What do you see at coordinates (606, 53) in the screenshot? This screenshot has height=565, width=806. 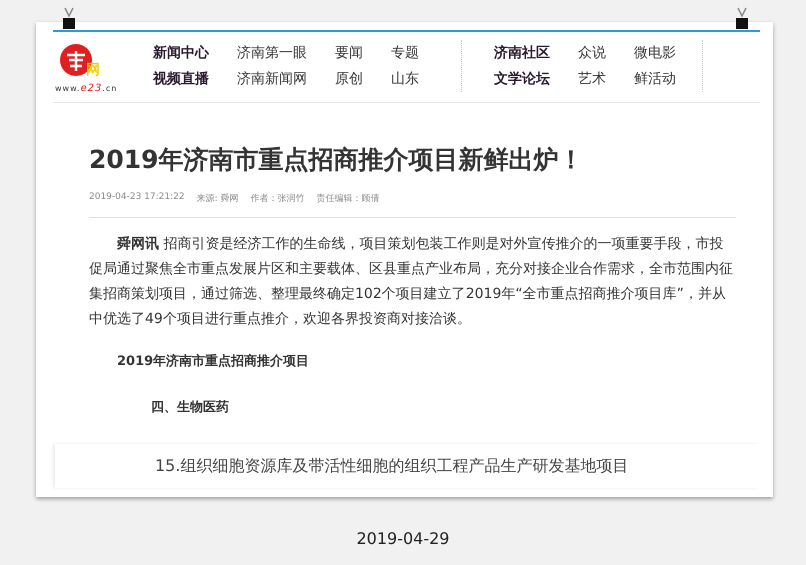 I see `nav-link: 众说` at bounding box center [606, 53].